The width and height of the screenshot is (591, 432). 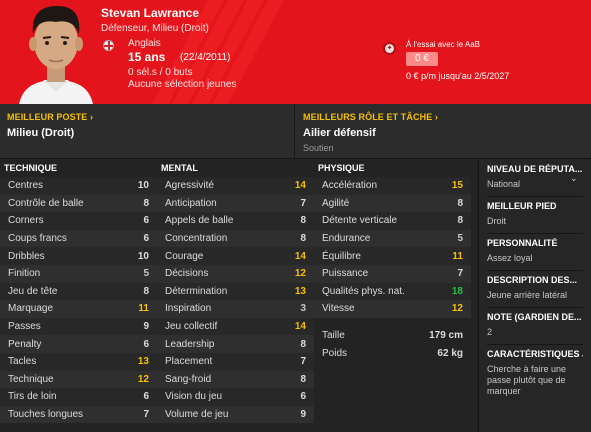 What do you see at coordinates (143, 362) in the screenshot?
I see `attribute-value: 13` at bounding box center [143, 362].